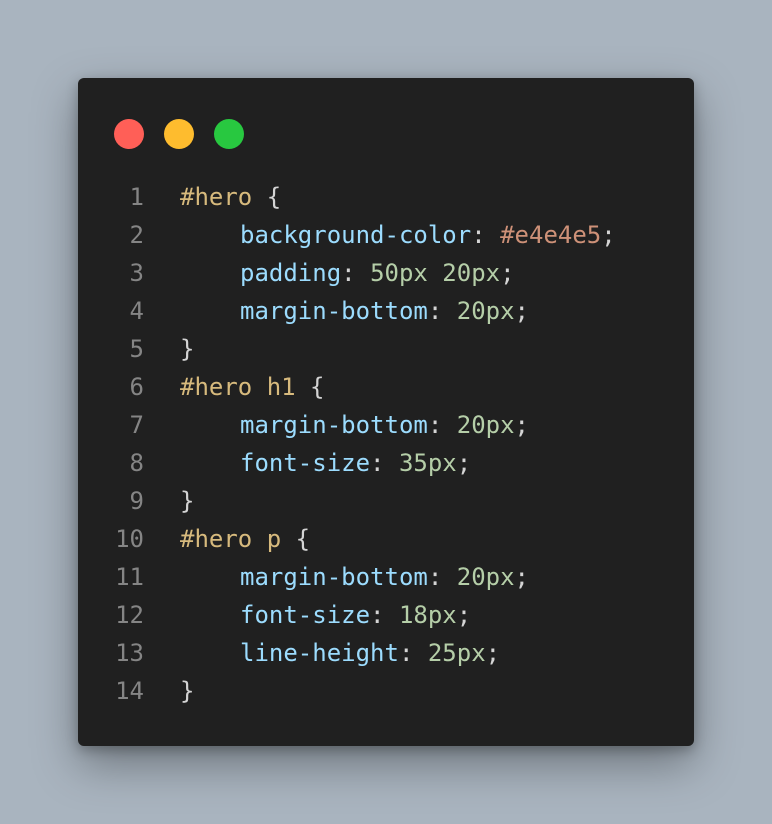 This screenshot has width=772, height=824. Describe the element at coordinates (129, 134) in the screenshot. I see `close-button` at that location.